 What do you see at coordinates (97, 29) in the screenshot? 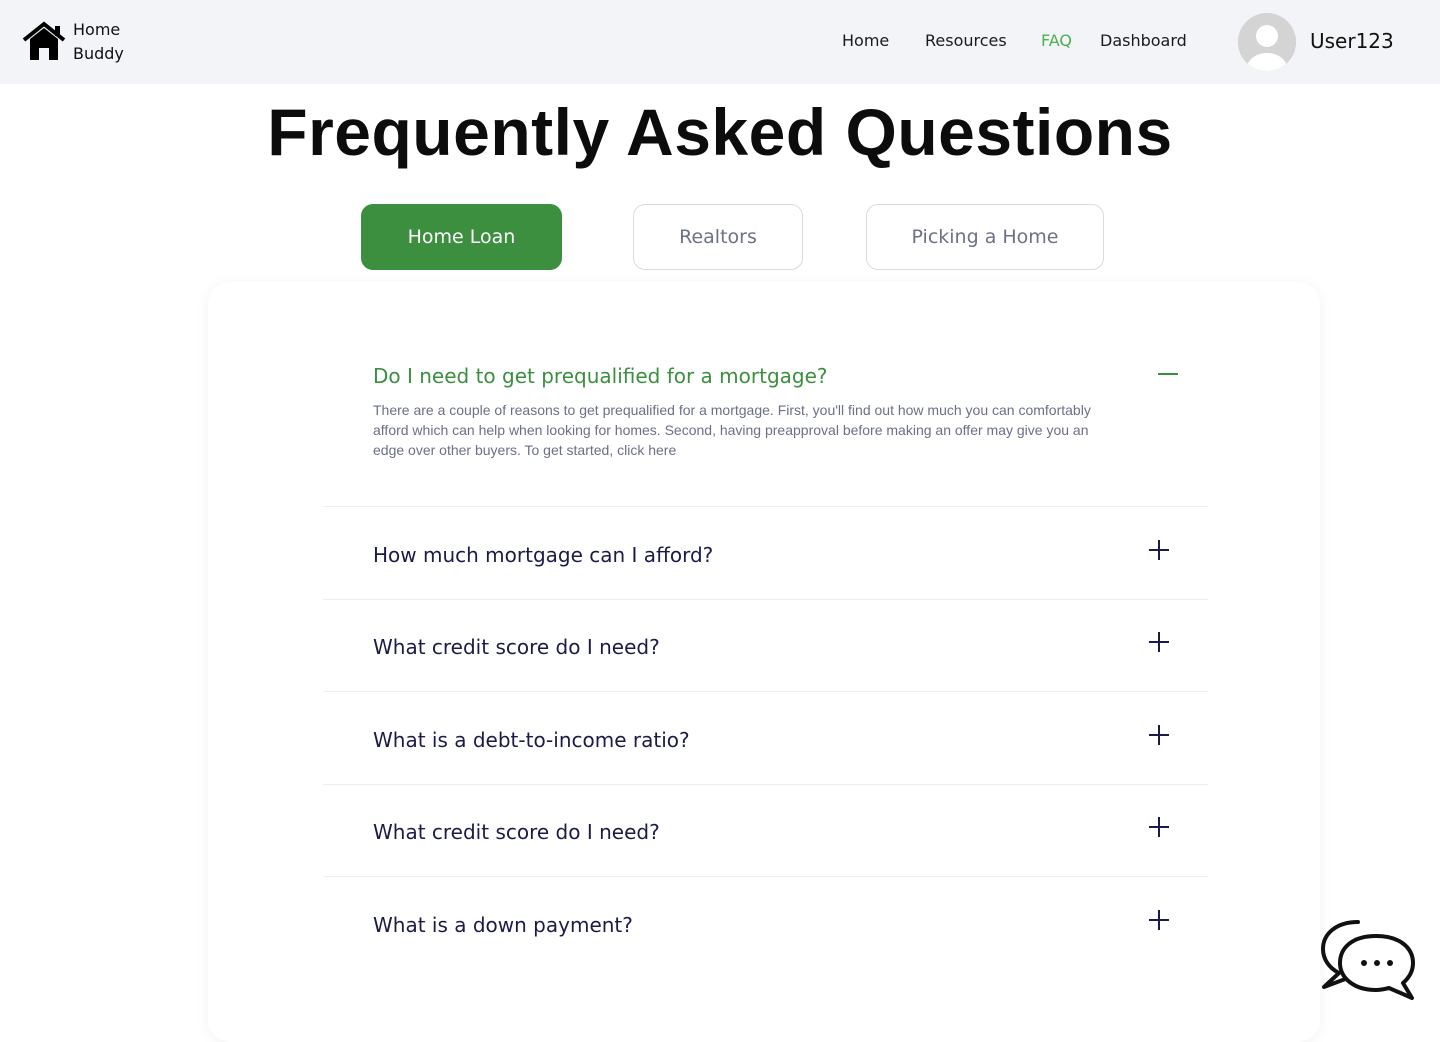
I see `logo-line-1: Home` at bounding box center [97, 29].